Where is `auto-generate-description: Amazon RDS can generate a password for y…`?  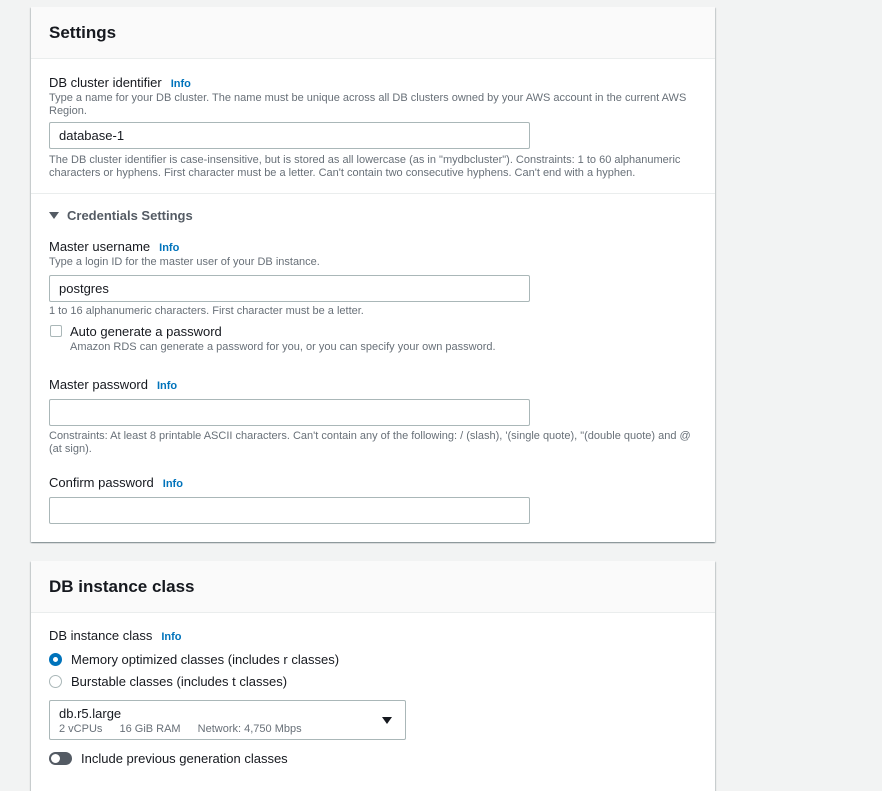
auto-generate-description: Amazon RDS can generate a password for y… is located at coordinates (283, 347).